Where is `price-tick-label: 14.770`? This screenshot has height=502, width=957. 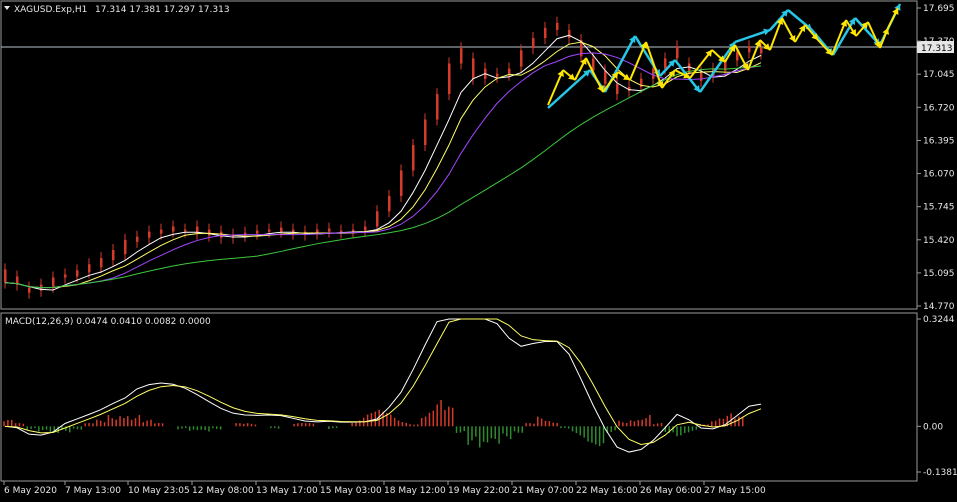
price-tick-label: 14.770 is located at coordinates (939, 307).